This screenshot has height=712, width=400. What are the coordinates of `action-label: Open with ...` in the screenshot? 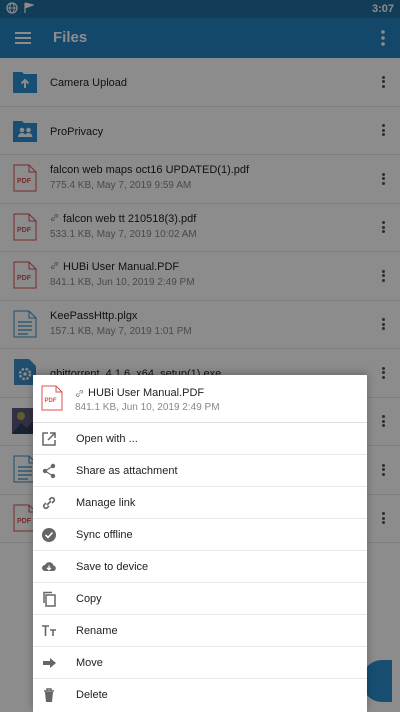 It's located at (107, 439).